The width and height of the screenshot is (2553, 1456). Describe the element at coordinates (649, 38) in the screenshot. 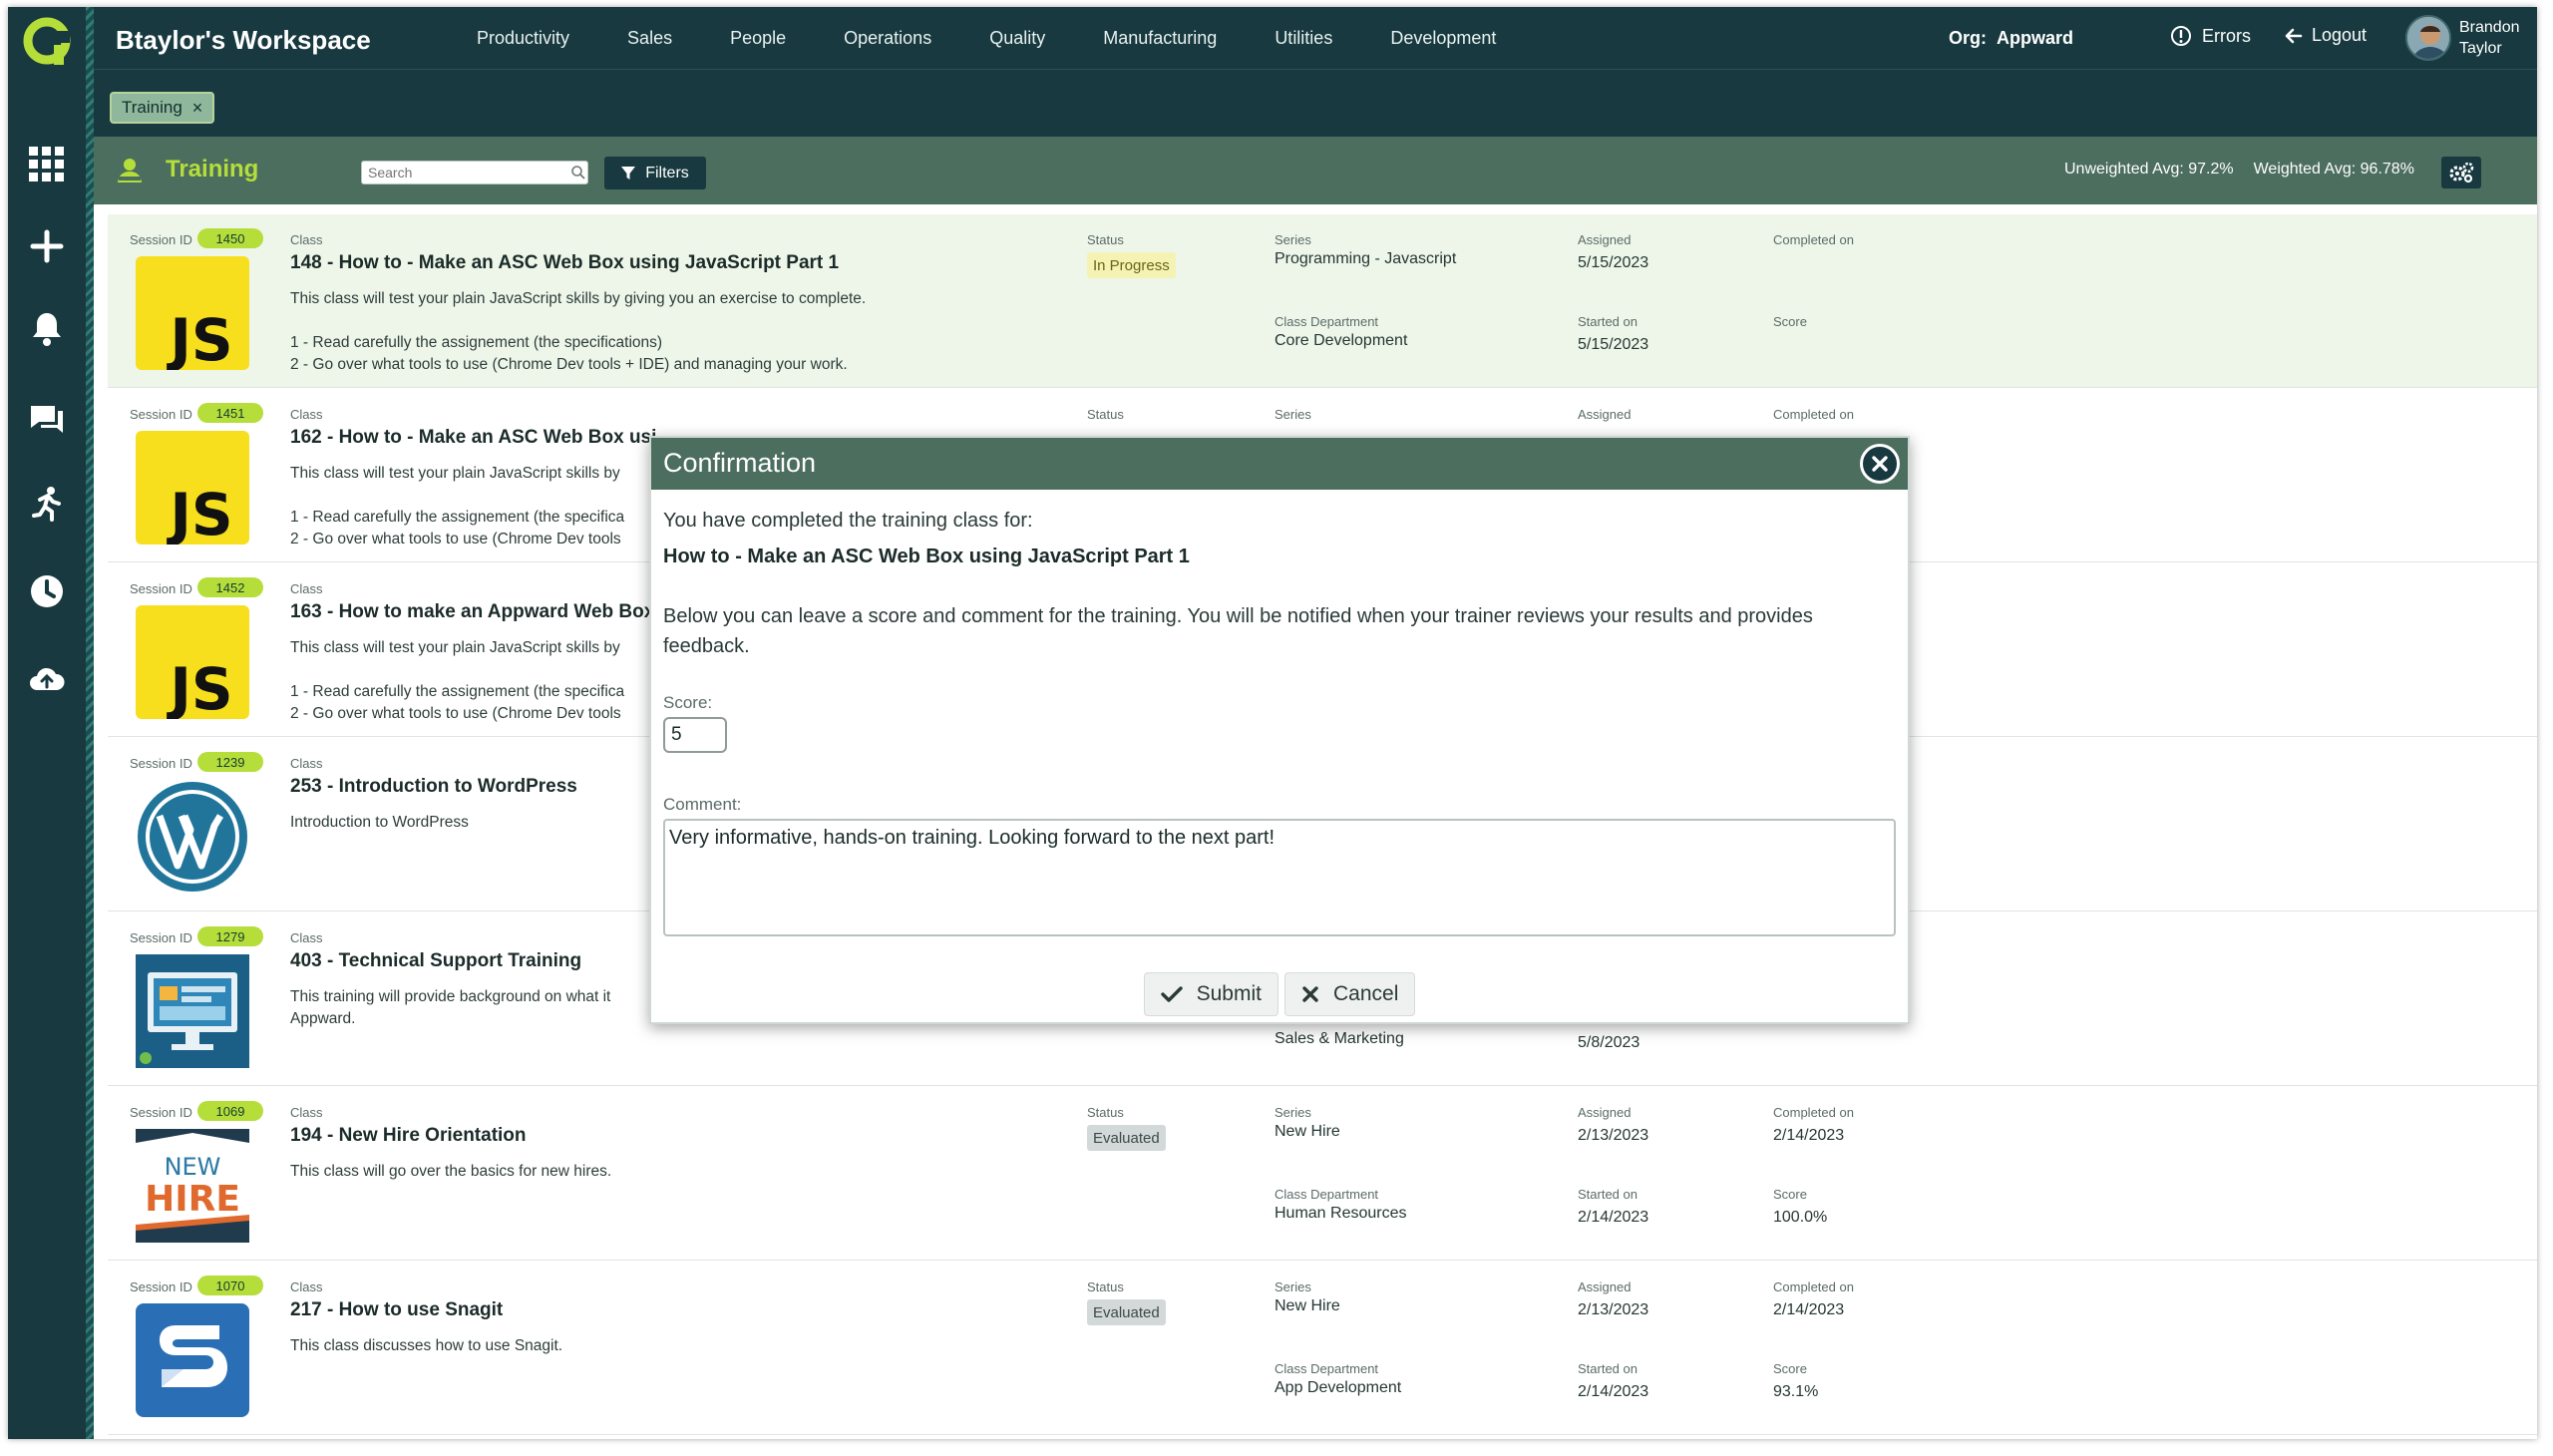

I see `nav-sales: Sales` at that location.